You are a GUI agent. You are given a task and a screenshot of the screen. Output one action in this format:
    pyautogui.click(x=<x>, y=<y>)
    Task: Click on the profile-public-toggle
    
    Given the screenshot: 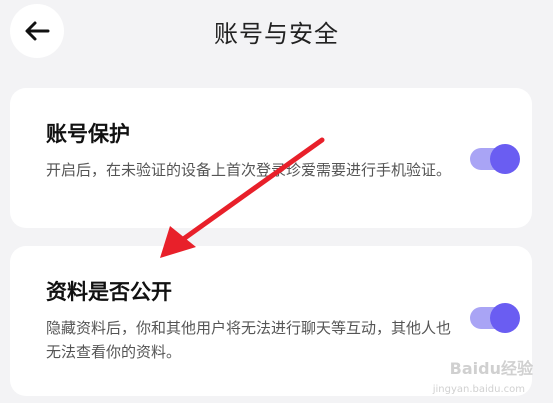 What is the action you would take?
    pyautogui.click(x=495, y=318)
    